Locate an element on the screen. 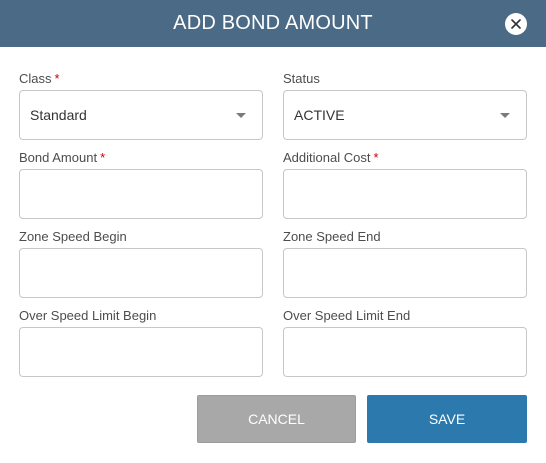 The image size is (546, 463). over-speed-limit-begin-field: Over Speed Limit Begin is located at coordinates (141, 342).